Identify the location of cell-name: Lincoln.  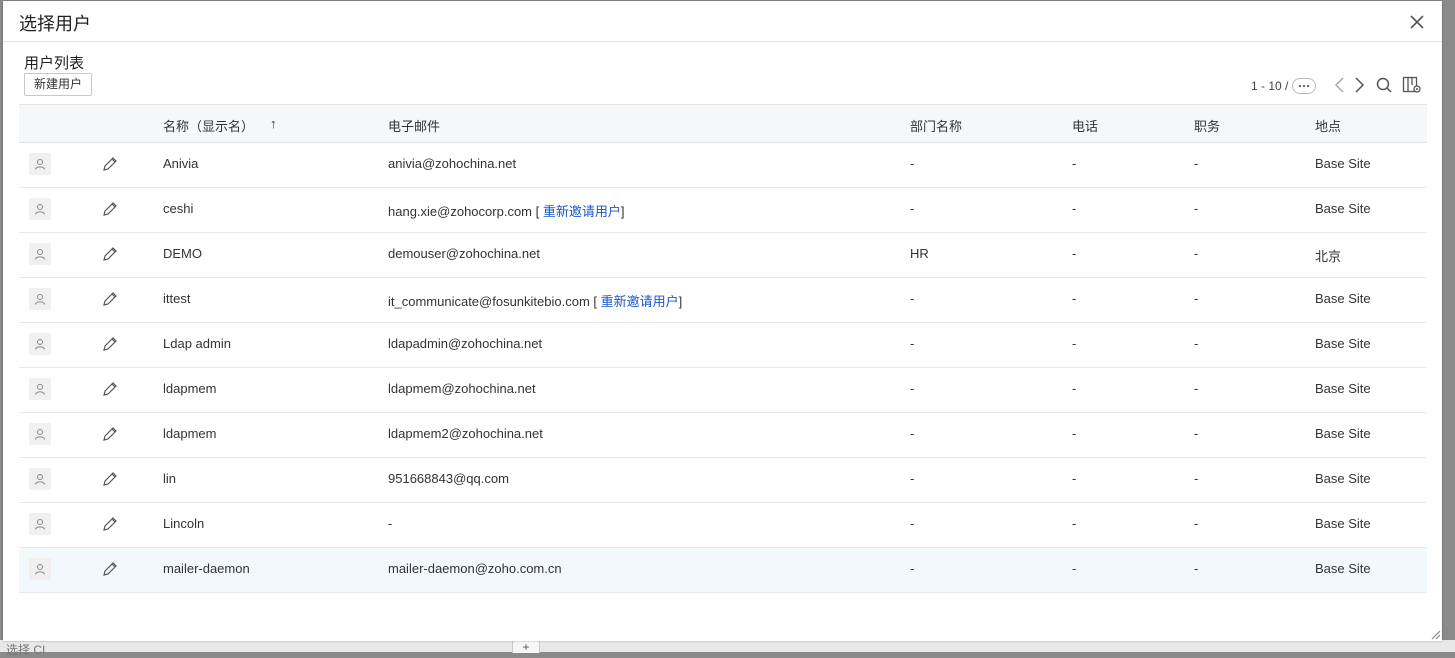
(183, 523).